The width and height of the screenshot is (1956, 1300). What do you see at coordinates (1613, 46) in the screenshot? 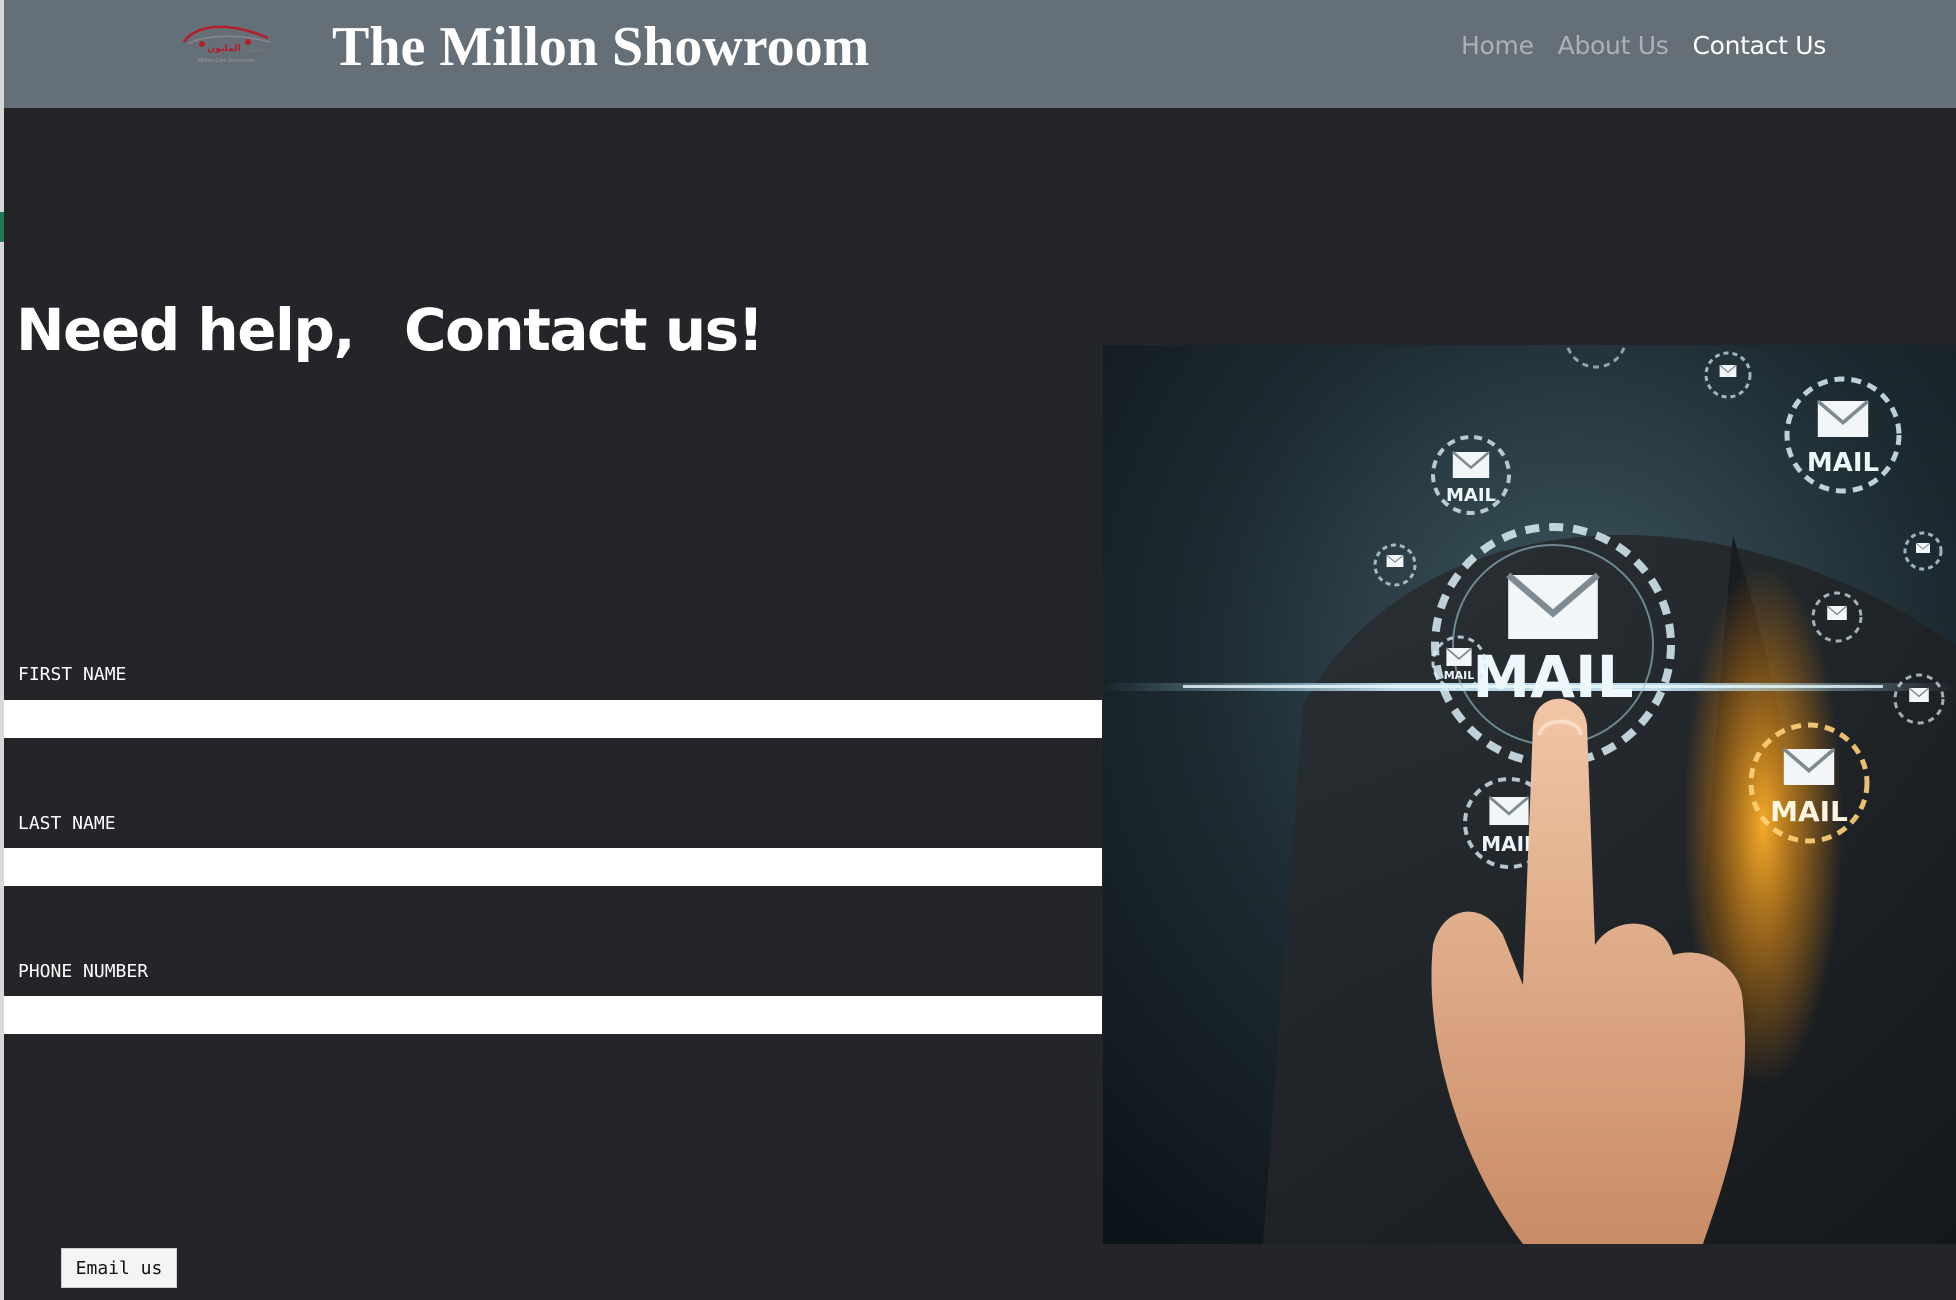
I see `nav-about-link: About Us` at bounding box center [1613, 46].